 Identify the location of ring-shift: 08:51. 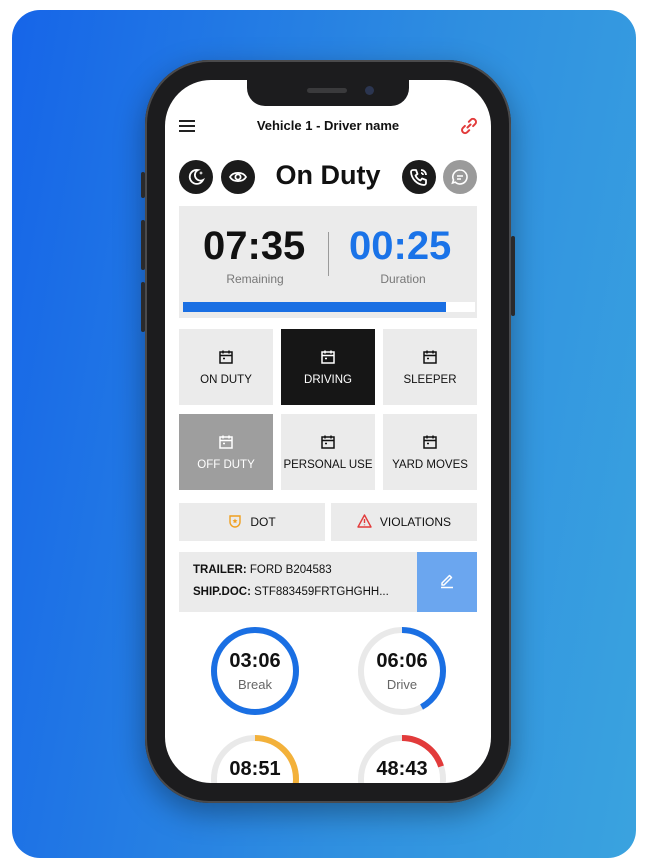
(255, 758).